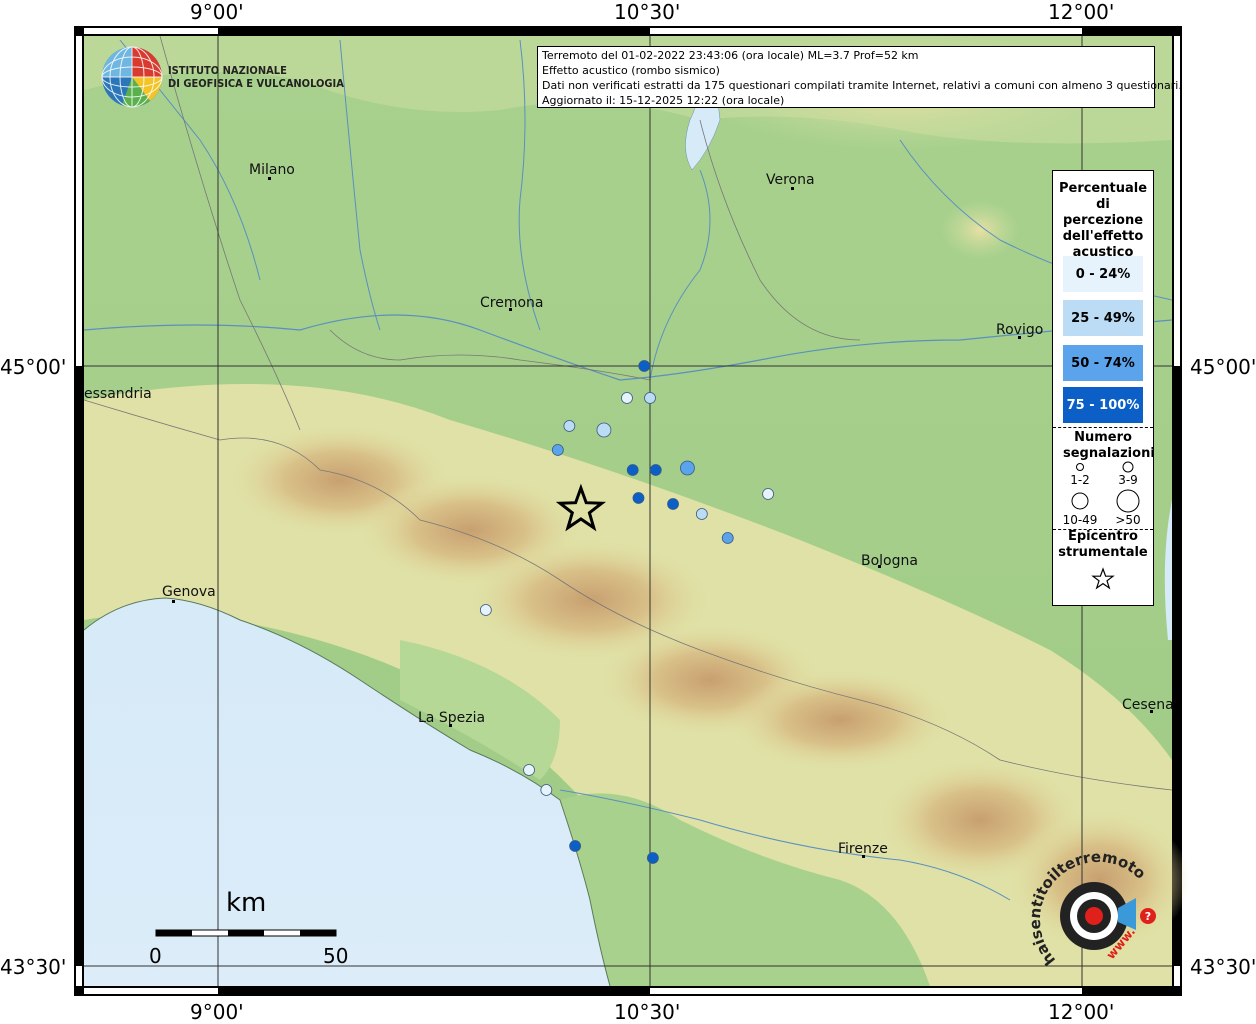 The width and height of the screenshot is (1256, 1024). I want to click on ingv-logo-line1: ISTITUTO NAZIONALE, so click(227, 70).